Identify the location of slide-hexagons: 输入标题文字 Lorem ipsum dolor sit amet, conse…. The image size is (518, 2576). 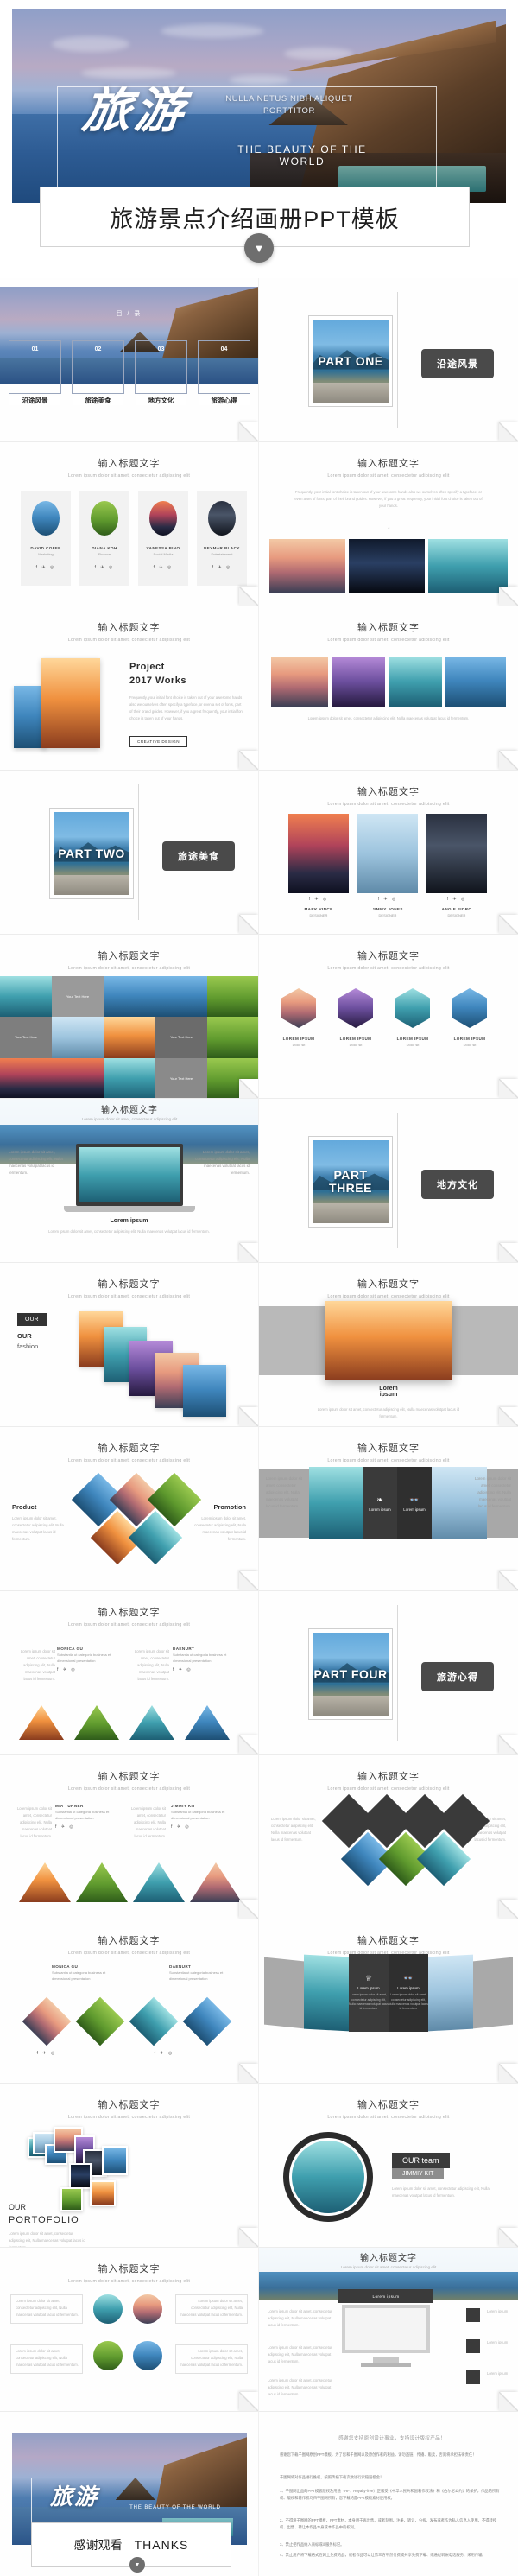
(388, 1017).